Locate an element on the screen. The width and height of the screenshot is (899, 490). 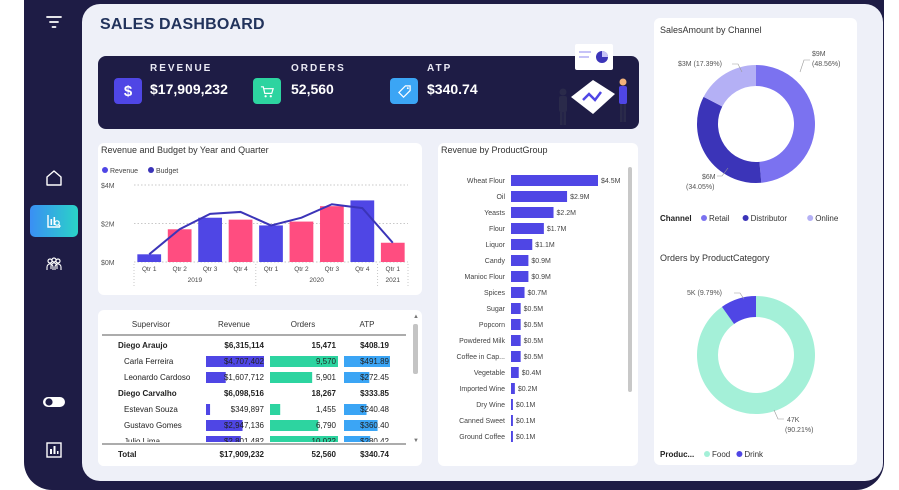
chart-search-icon is located at coordinates (54, 221).